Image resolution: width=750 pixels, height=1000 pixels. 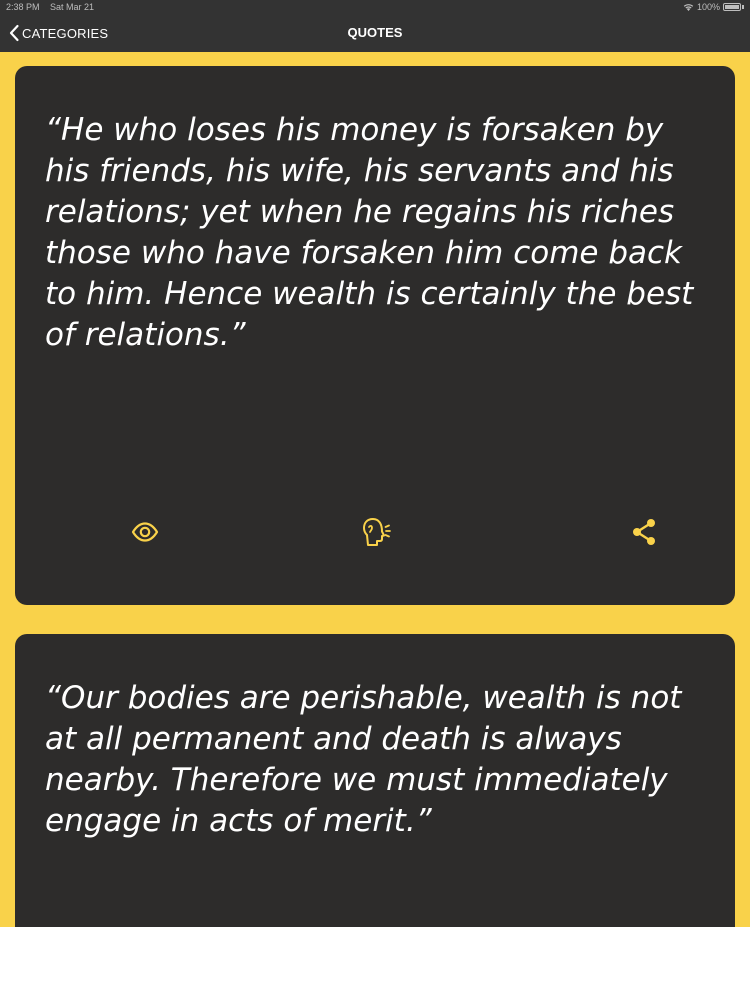 I want to click on chevron-left-icon, so click(x=14, y=33).